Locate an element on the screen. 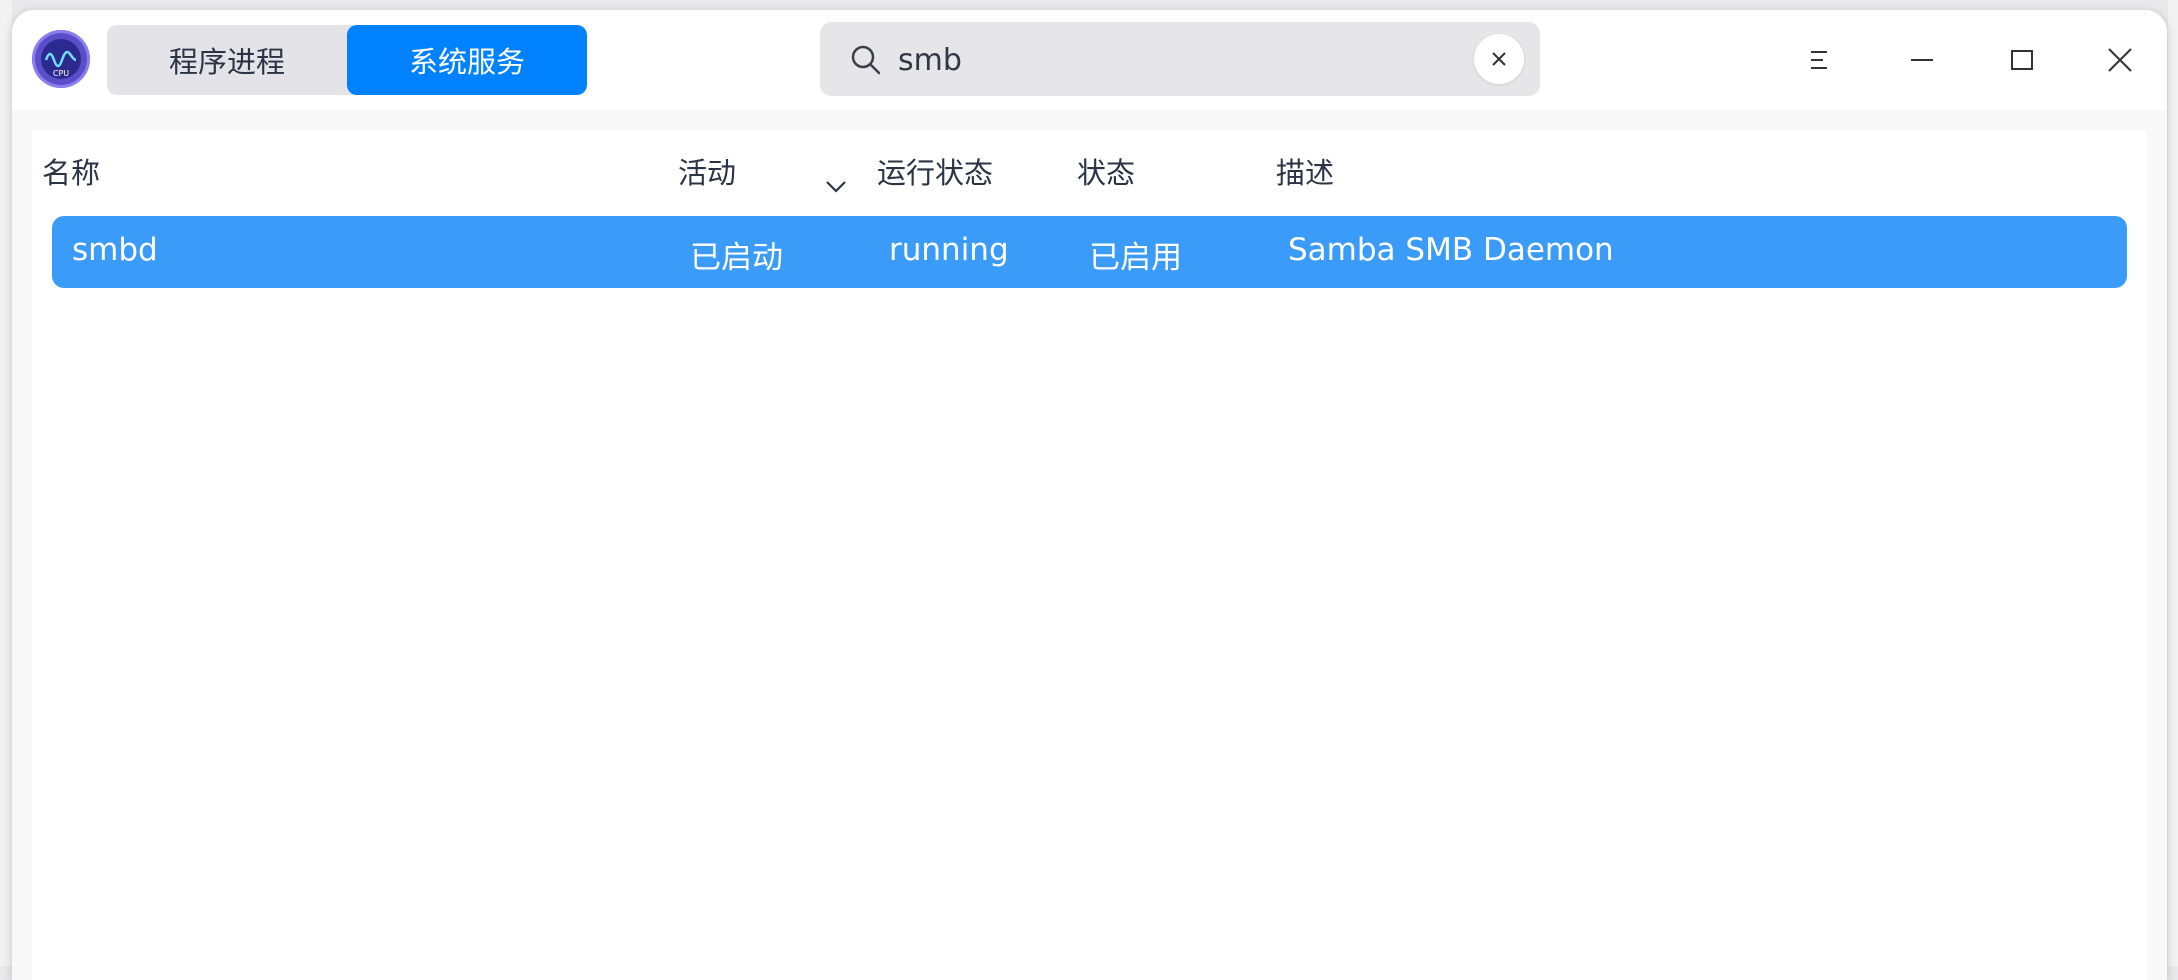  table-header: 名称 活动 运行状态 状态 描述 is located at coordinates (1089, 168).